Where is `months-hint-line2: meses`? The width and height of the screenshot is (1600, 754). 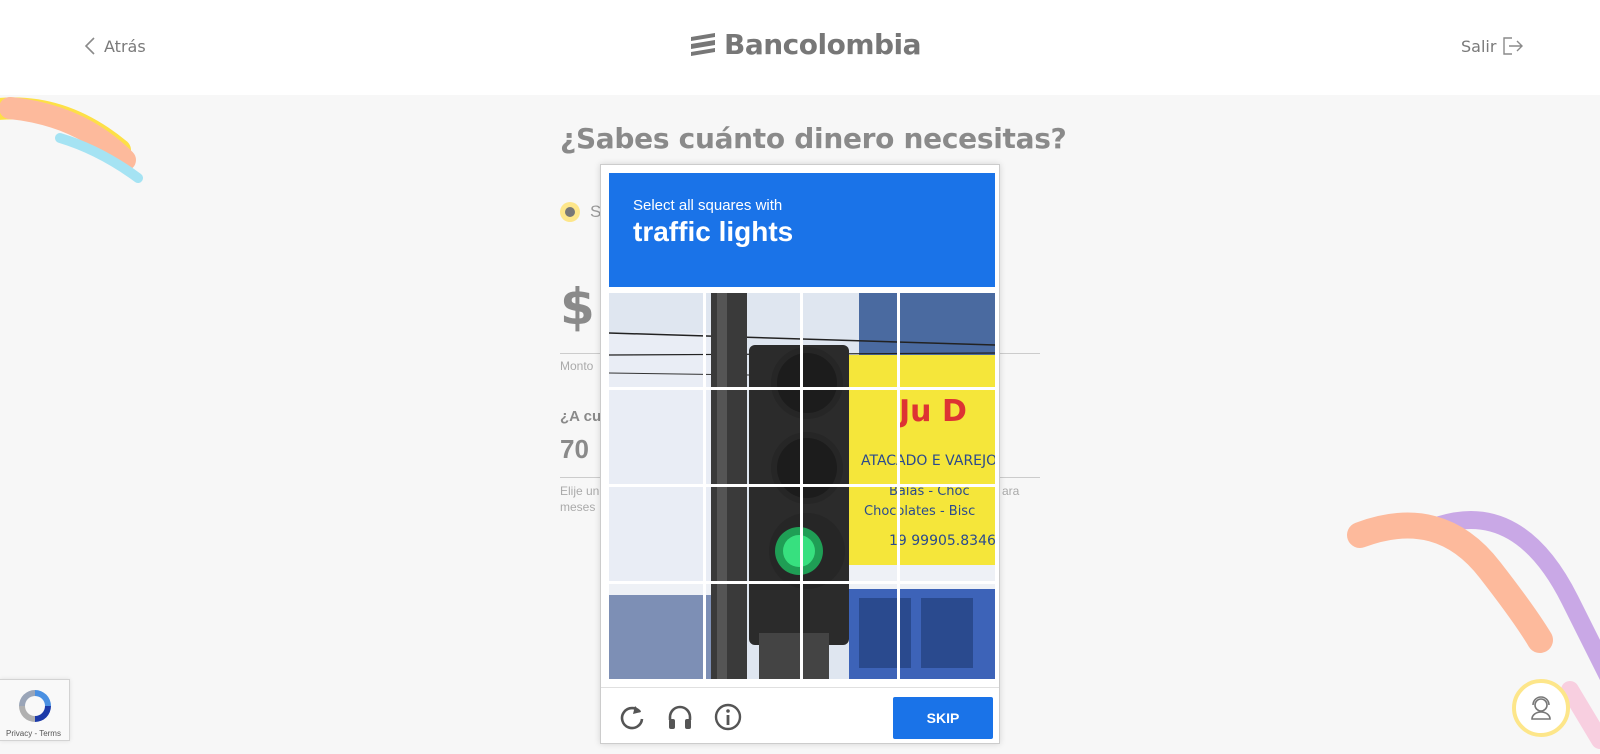
months-hint-line2: meses is located at coordinates (578, 507).